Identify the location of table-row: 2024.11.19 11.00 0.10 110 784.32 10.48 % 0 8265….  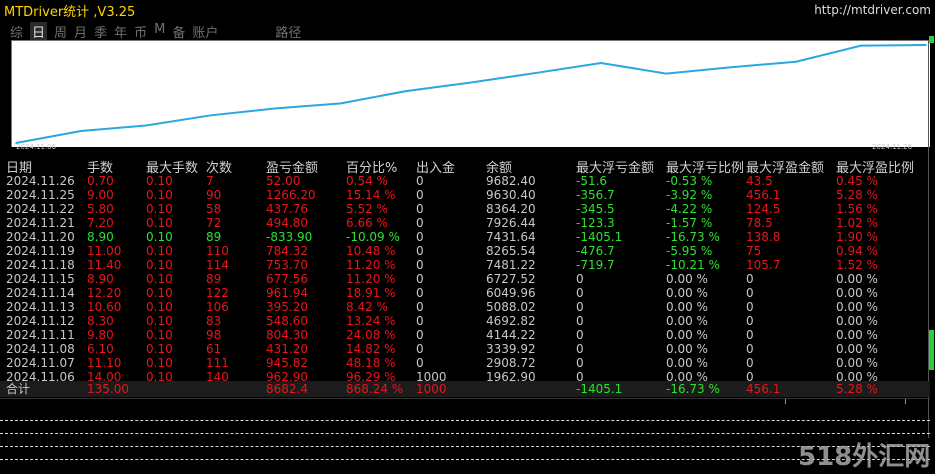
(465, 251).